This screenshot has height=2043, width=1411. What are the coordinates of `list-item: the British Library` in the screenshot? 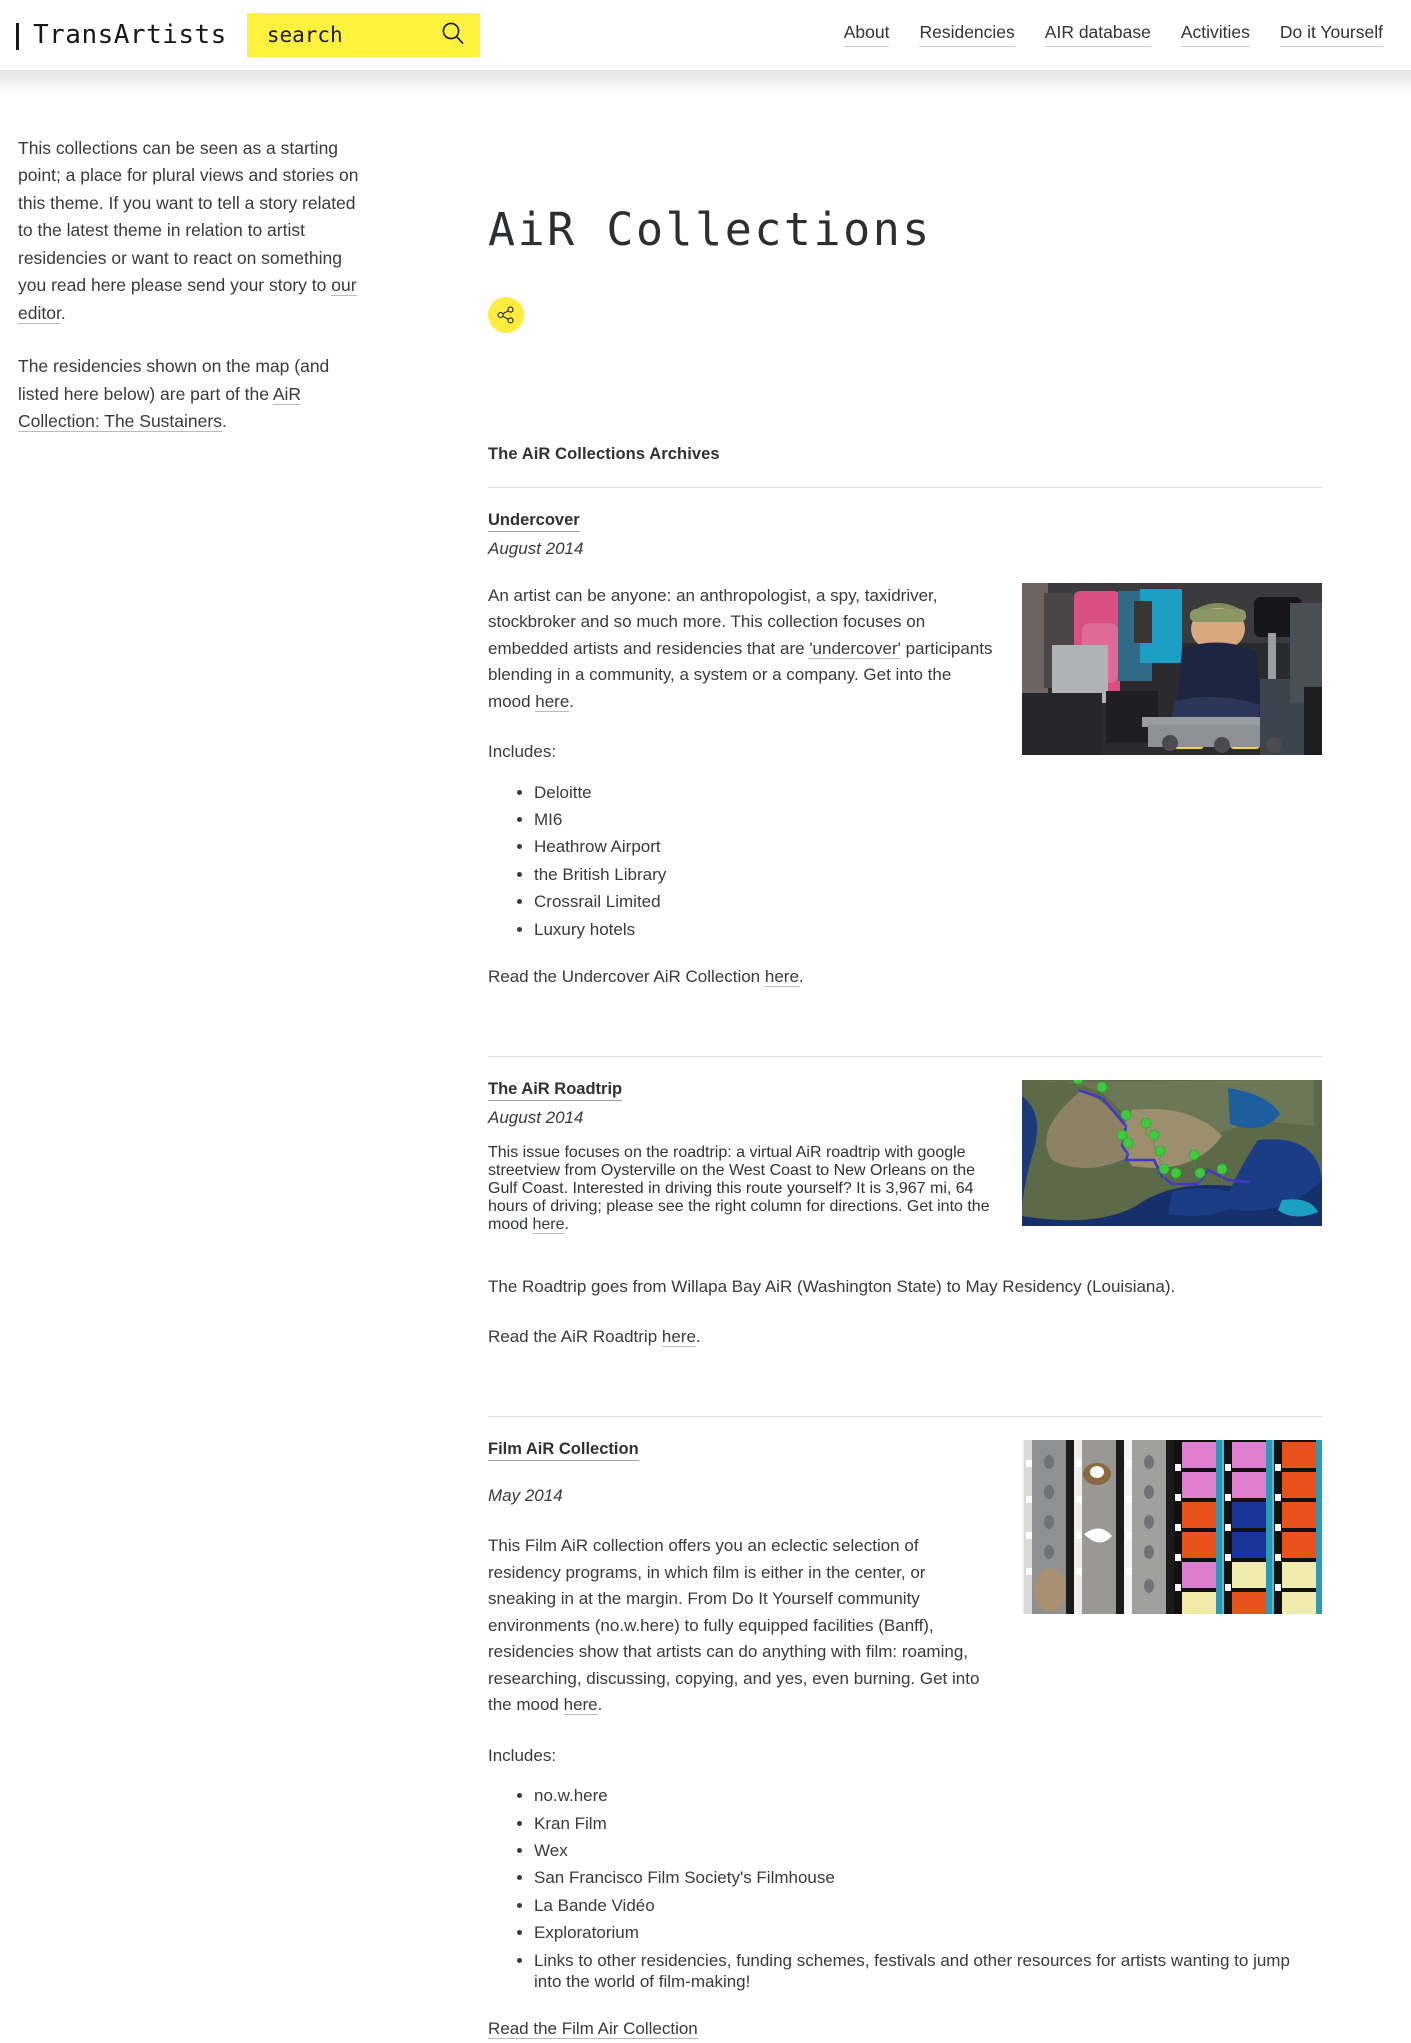 It's located at (765, 874).